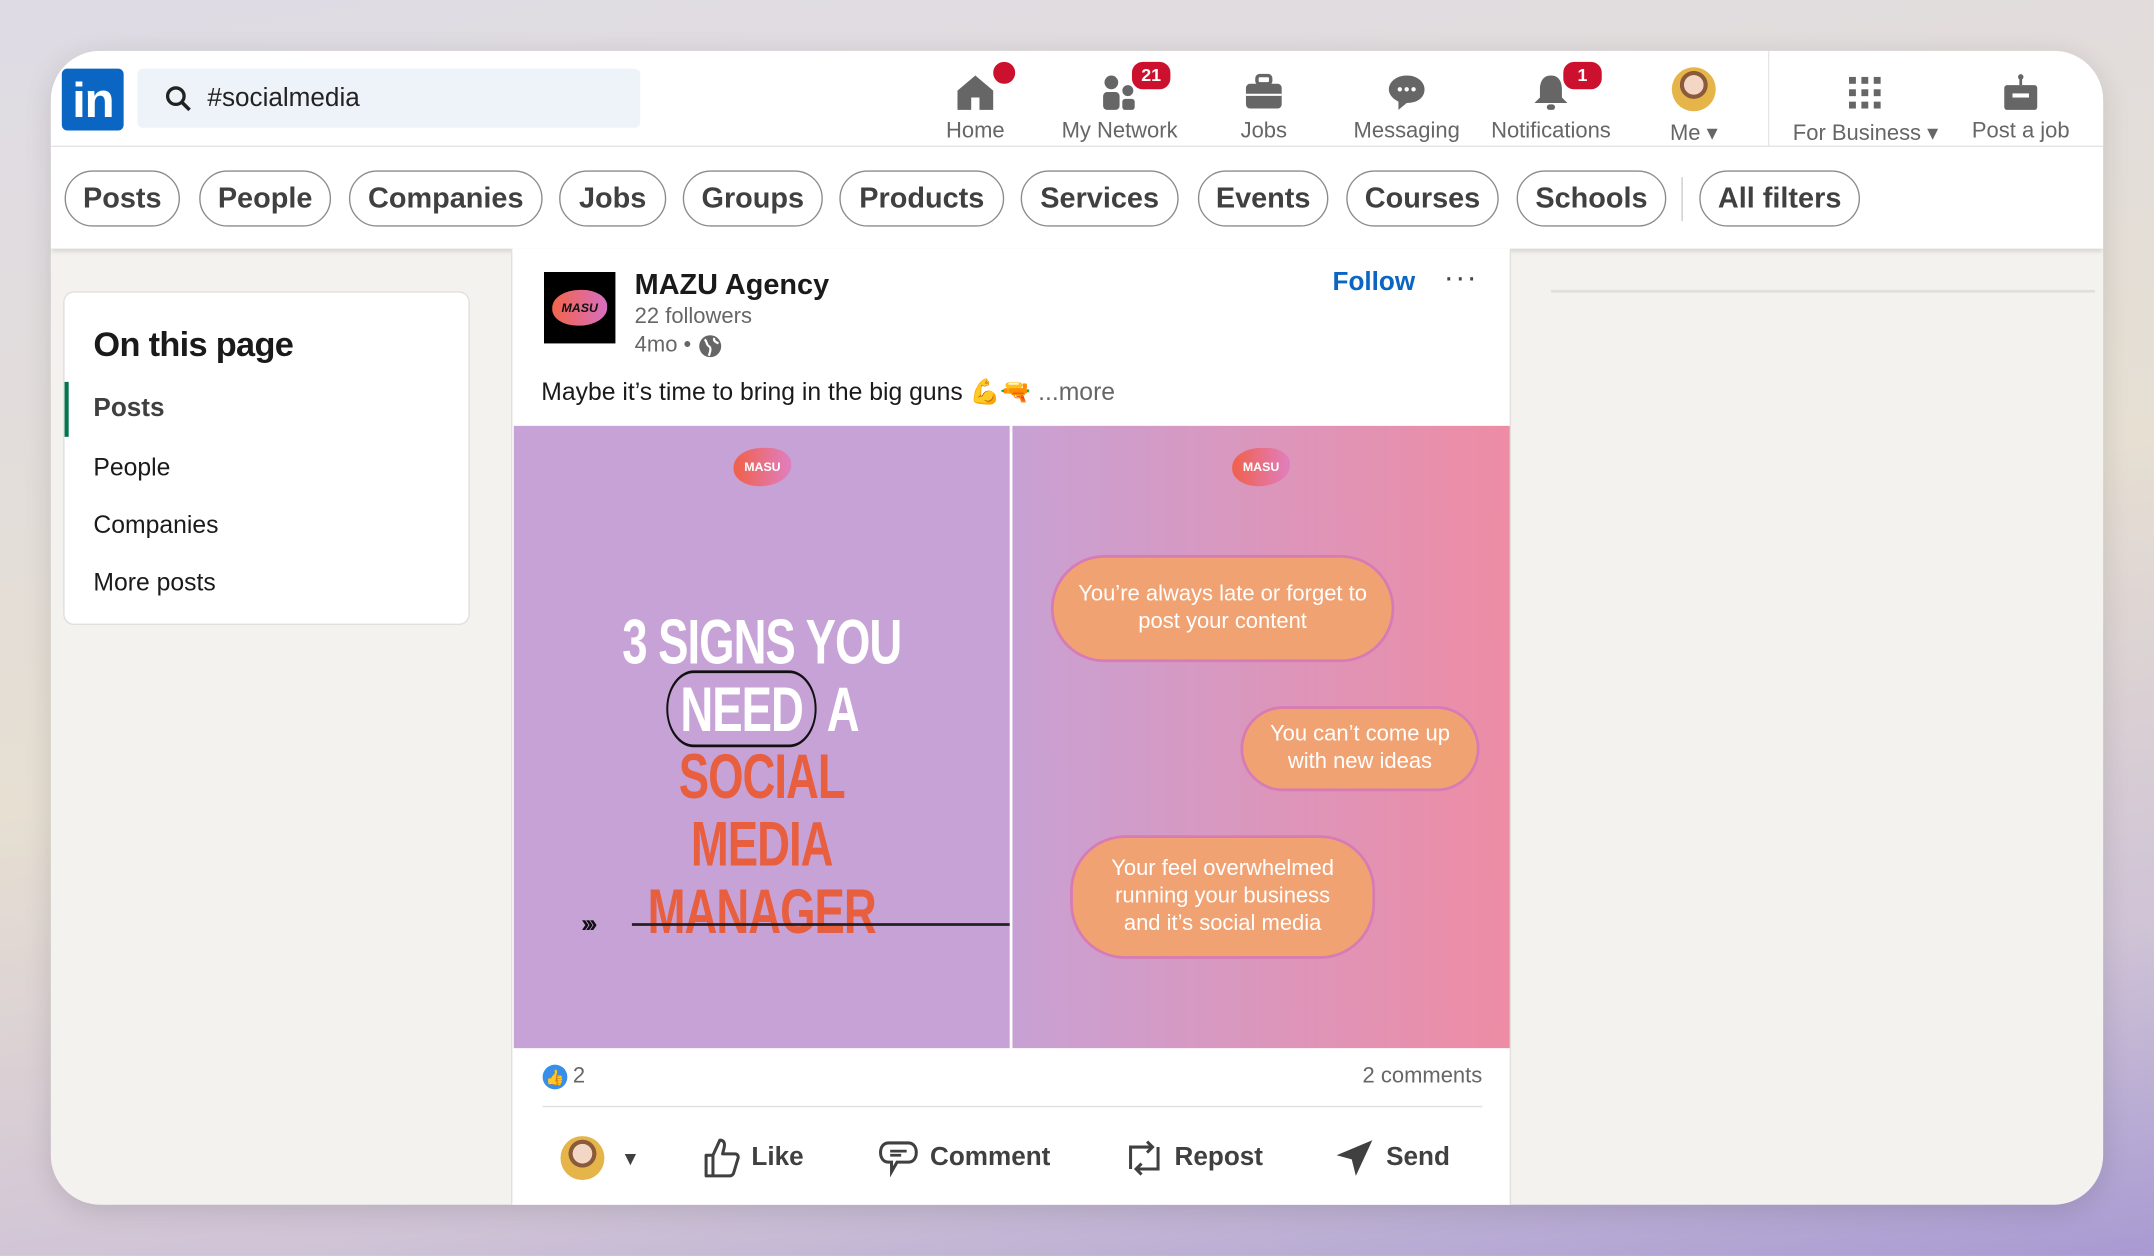 Image resolution: width=2154 pixels, height=1256 pixels. I want to click on filter-events: Events, so click(1263, 198).